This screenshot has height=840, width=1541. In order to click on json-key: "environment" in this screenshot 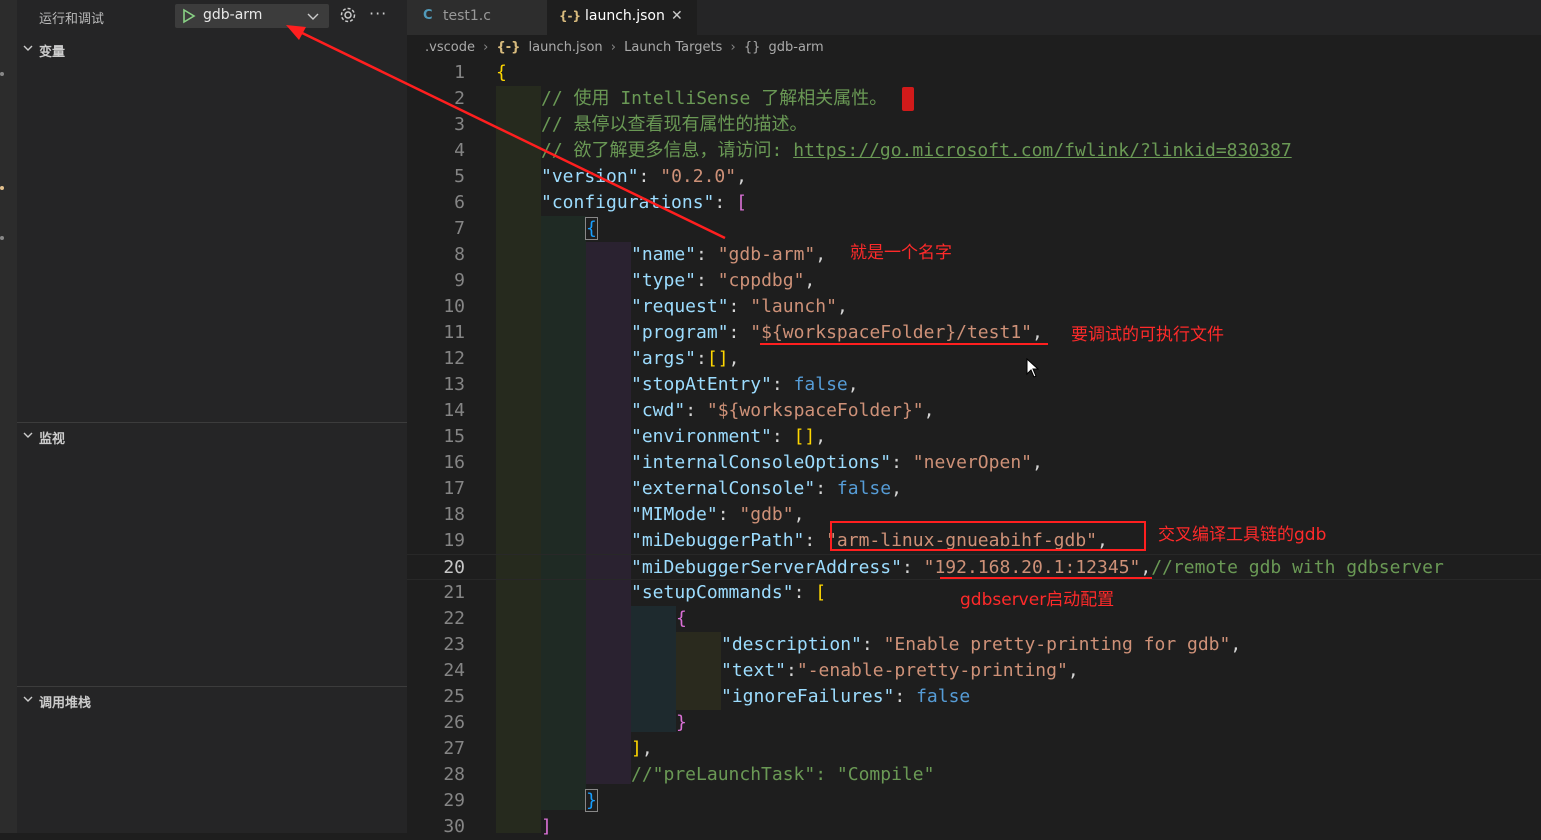, I will do `click(701, 436)`.